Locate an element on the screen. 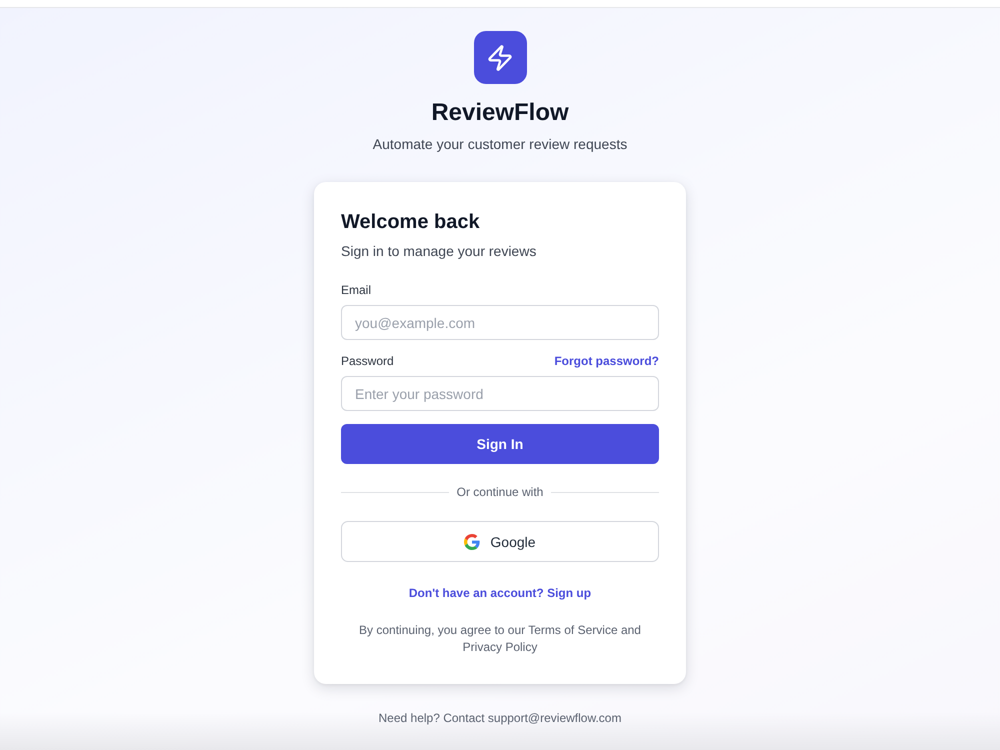  divider-text: Or continue with is located at coordinates (500, 492).